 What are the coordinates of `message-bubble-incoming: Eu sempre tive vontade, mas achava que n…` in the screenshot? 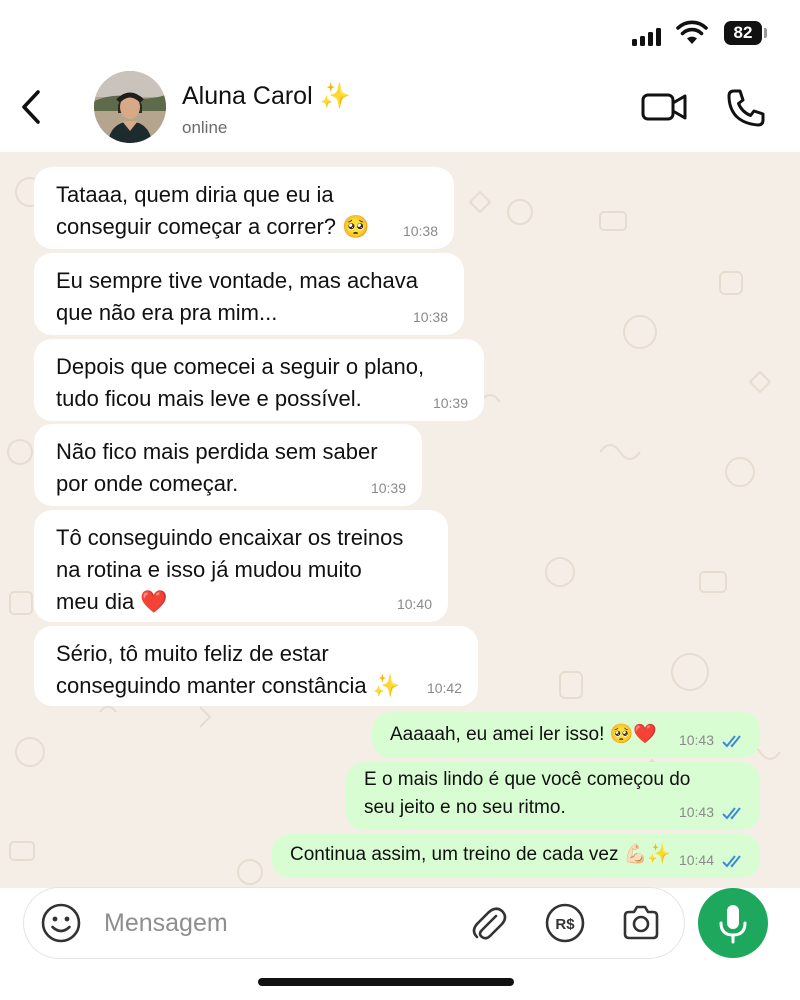 It's located at (249, 294).